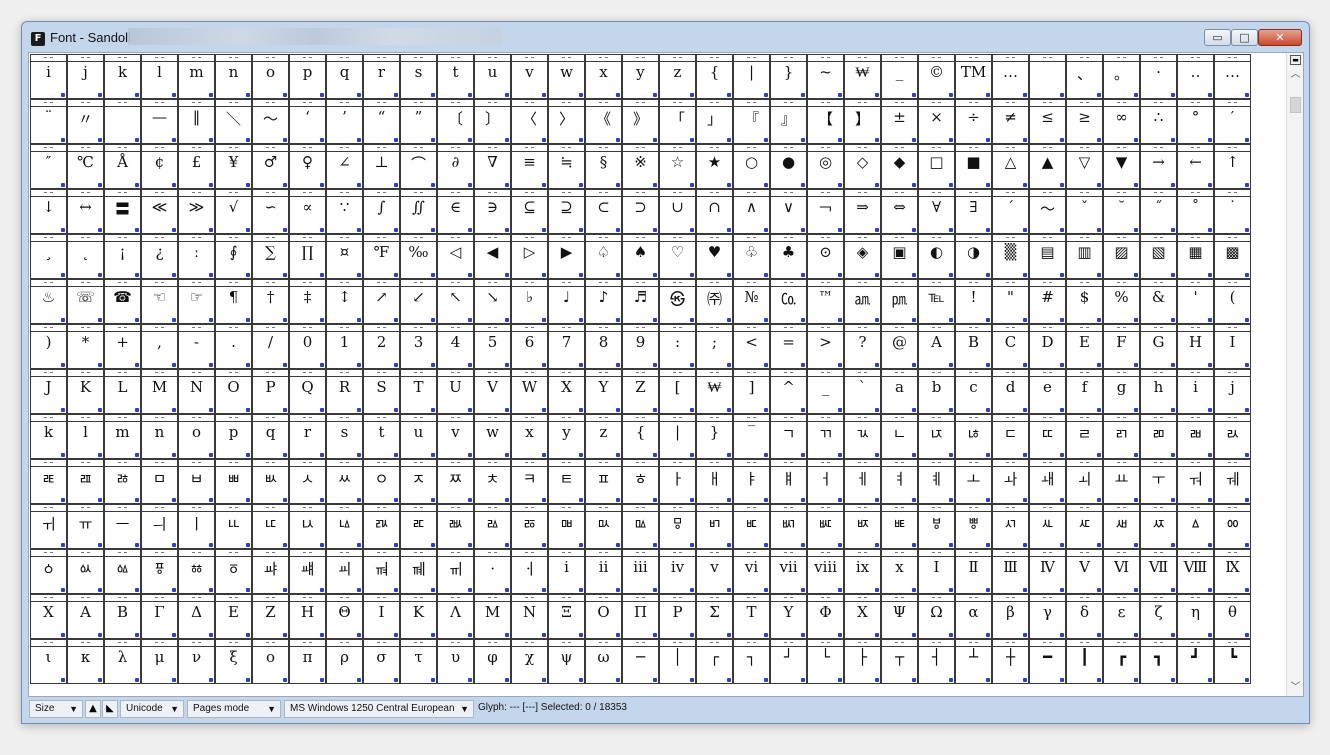  I want to click on glyph-cell: υ, so click(455, 661).